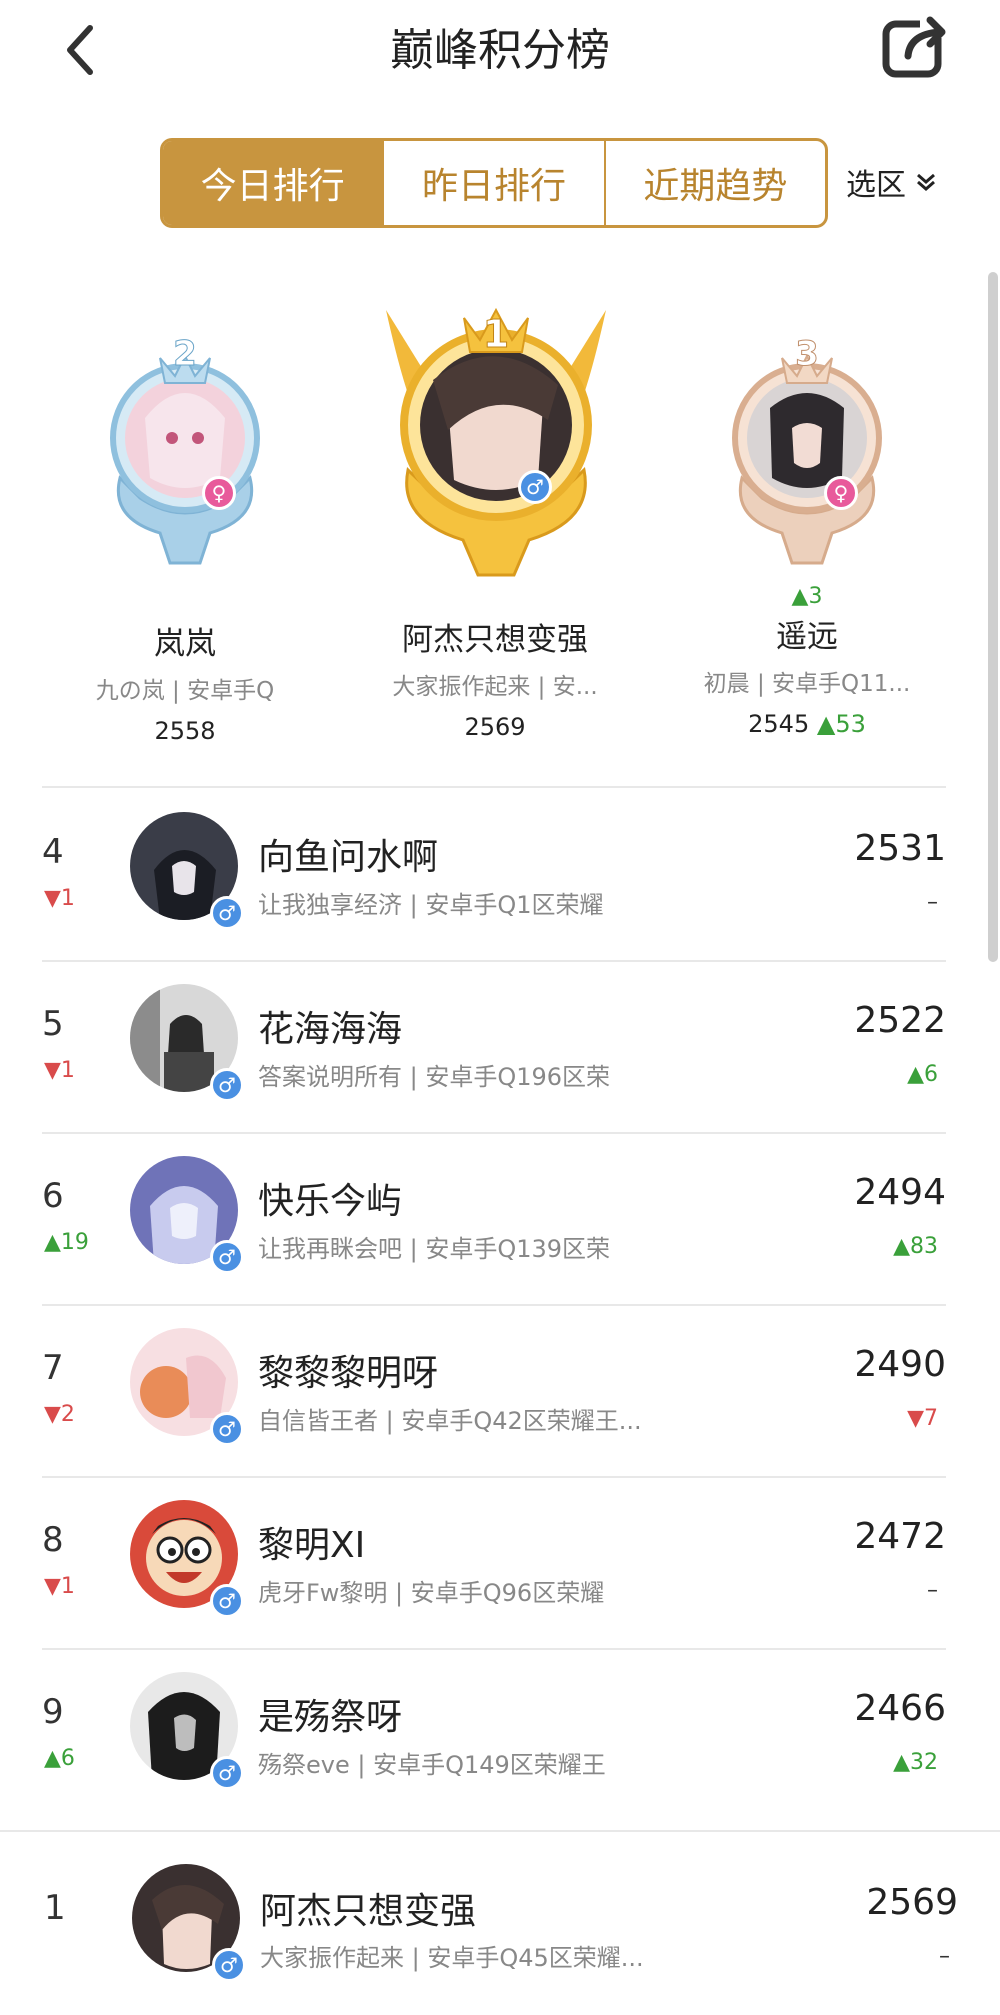  I want to click on podium-rank-1-badge: 1 ♂, so click(496, 435).